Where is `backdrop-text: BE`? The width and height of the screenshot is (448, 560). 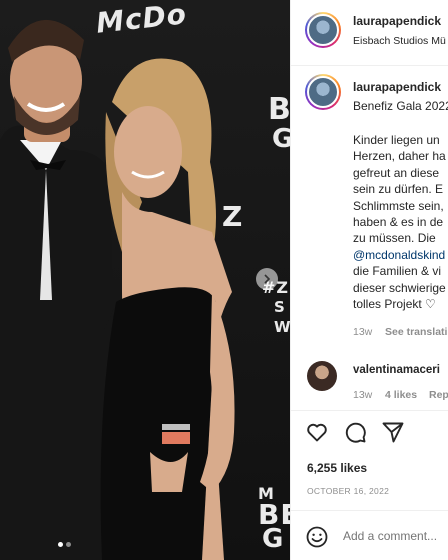
backdrop-text: BE is located at coordinates (279, 109).